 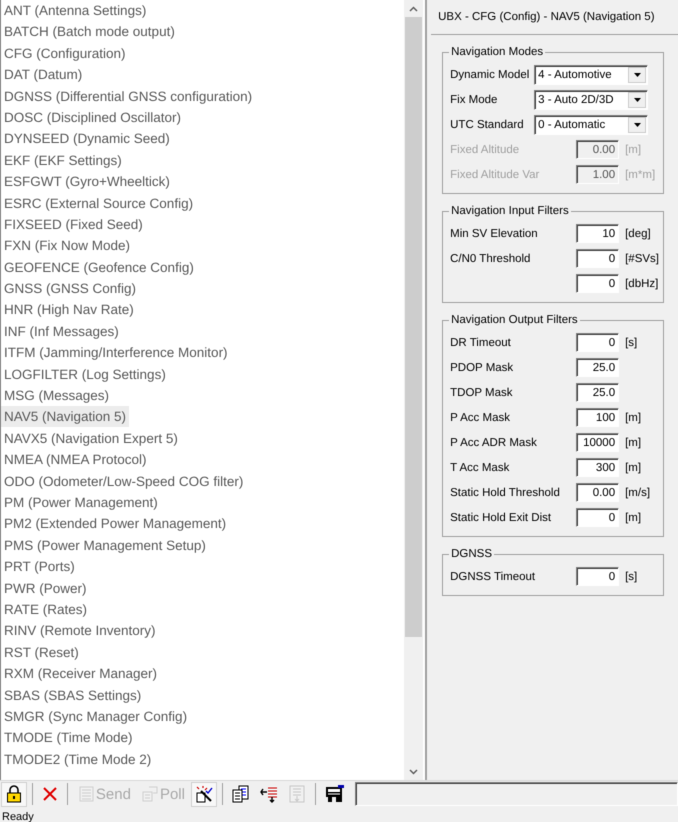 I want to click on list-item: GEOFENCE (Geofence Config), so click(x=99, y=267).